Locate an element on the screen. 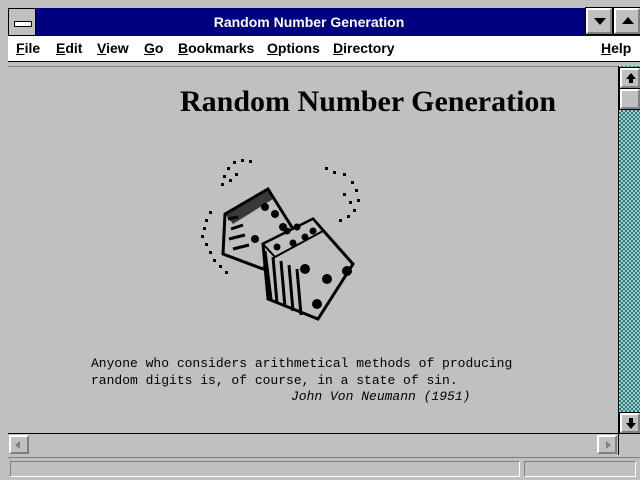 The image size is (640, 480). menu-go: Go is located at coordinates (153, 48).